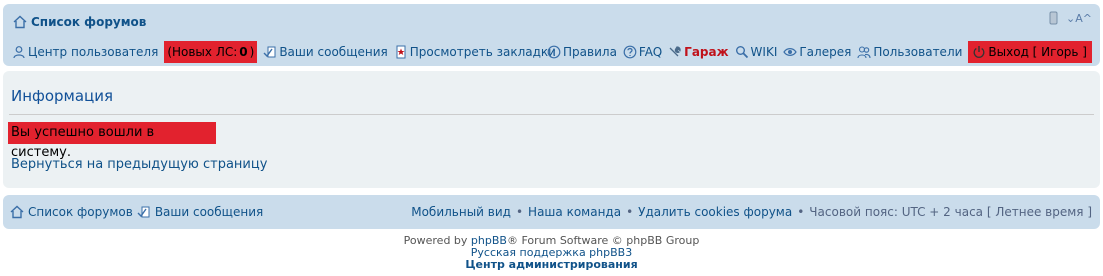  I want to click on forum-index-link: Список форумов, so click(79, 22).